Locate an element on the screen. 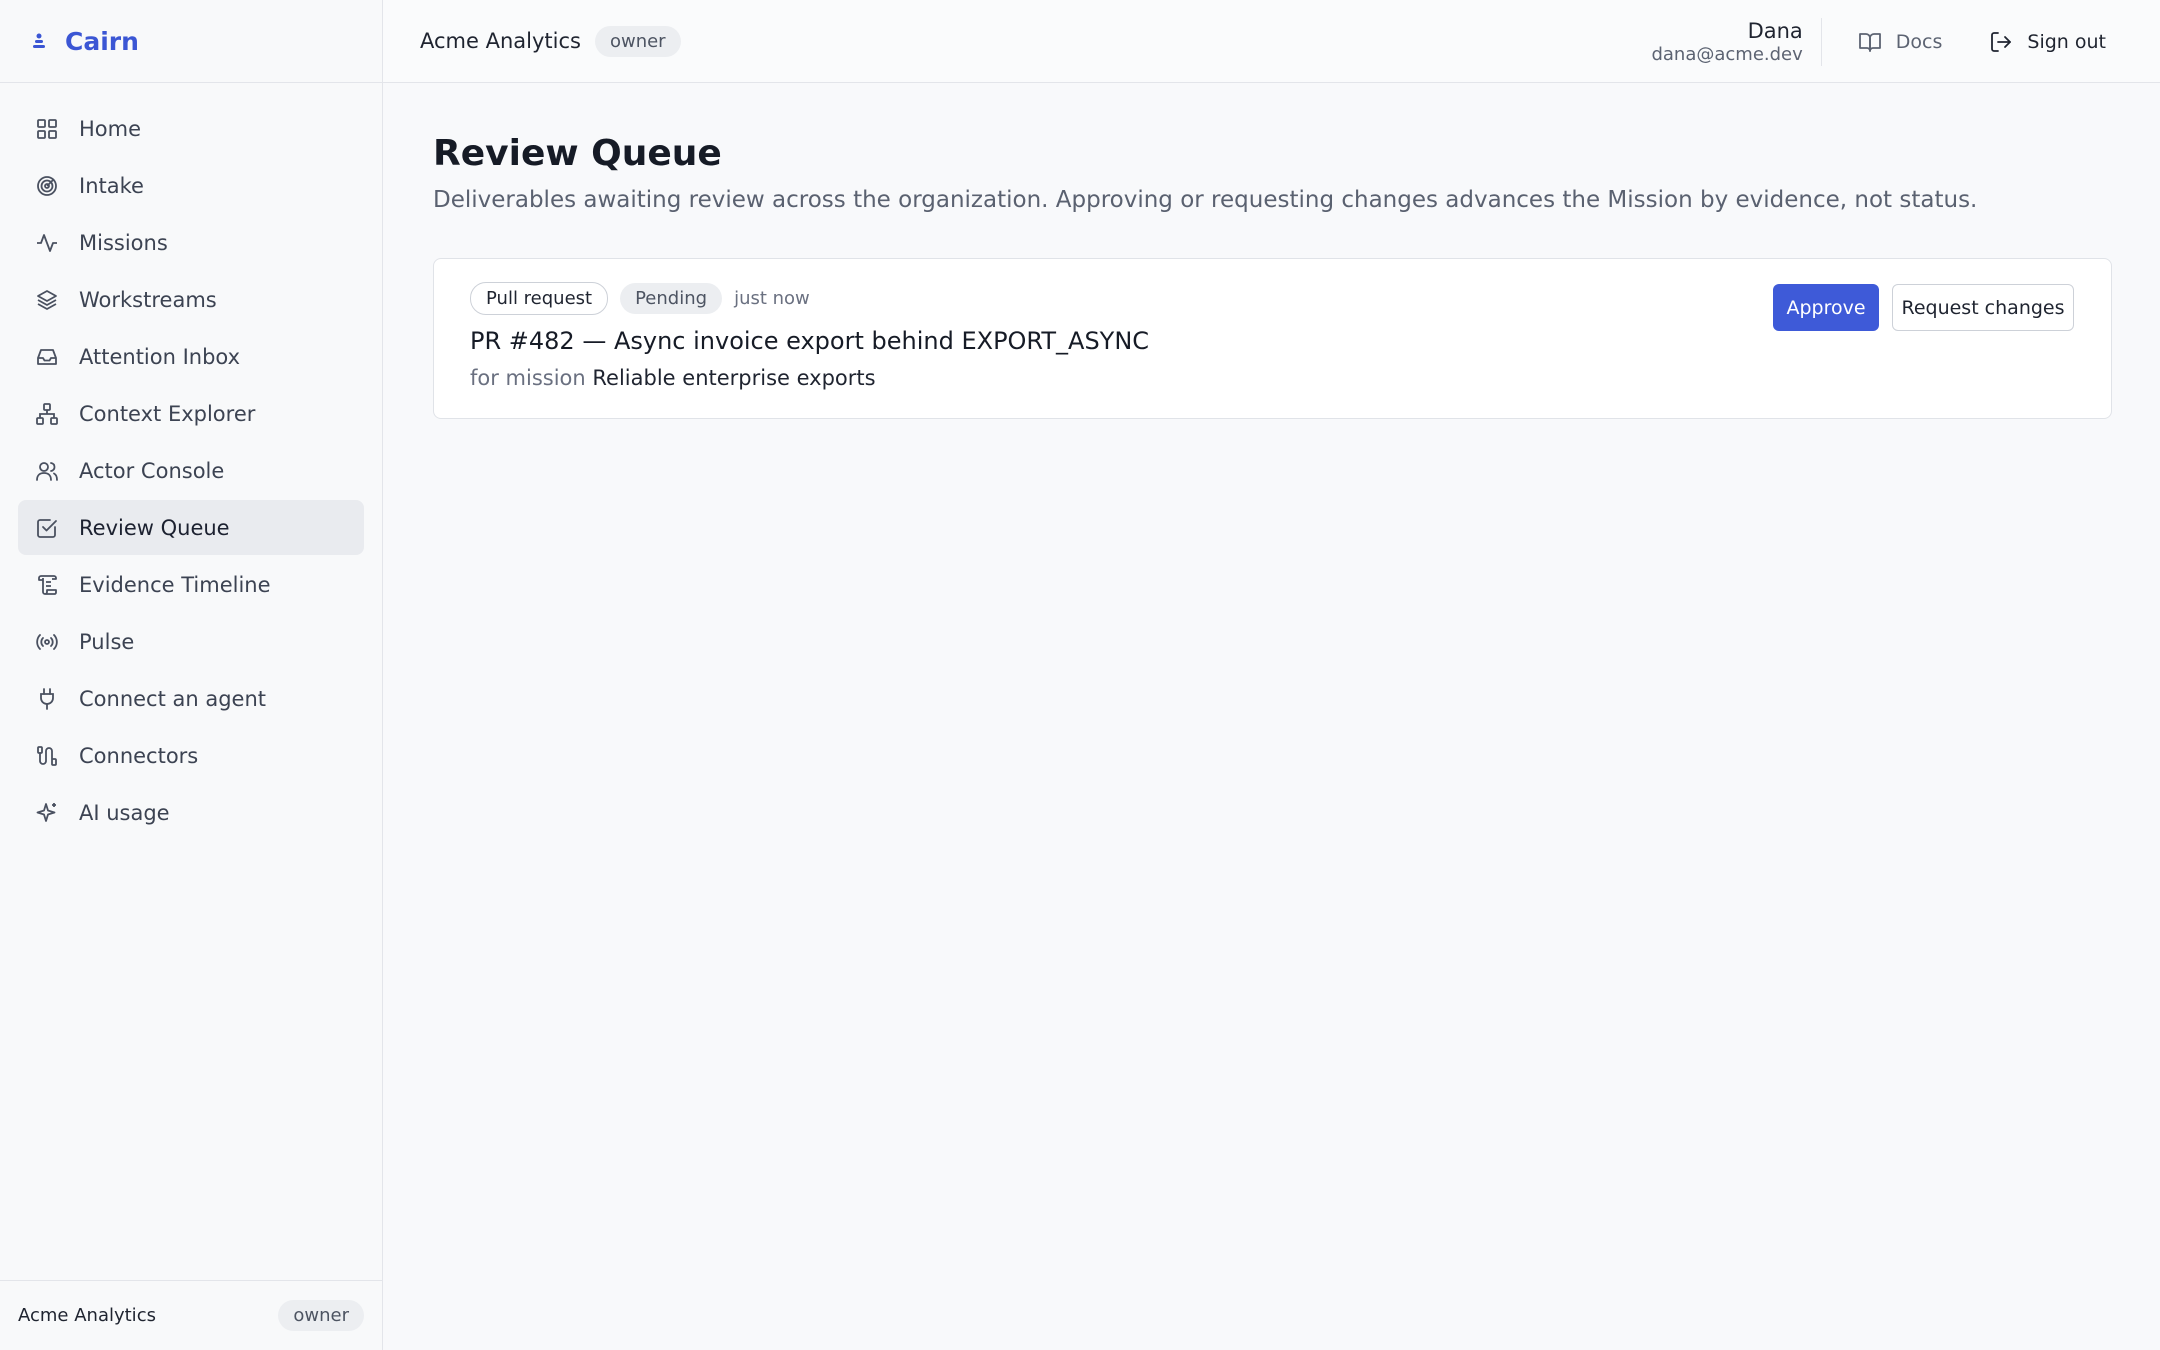 This screenshot has height=1350, width=2160. check-square-icon is located at coordinates (47, 528).